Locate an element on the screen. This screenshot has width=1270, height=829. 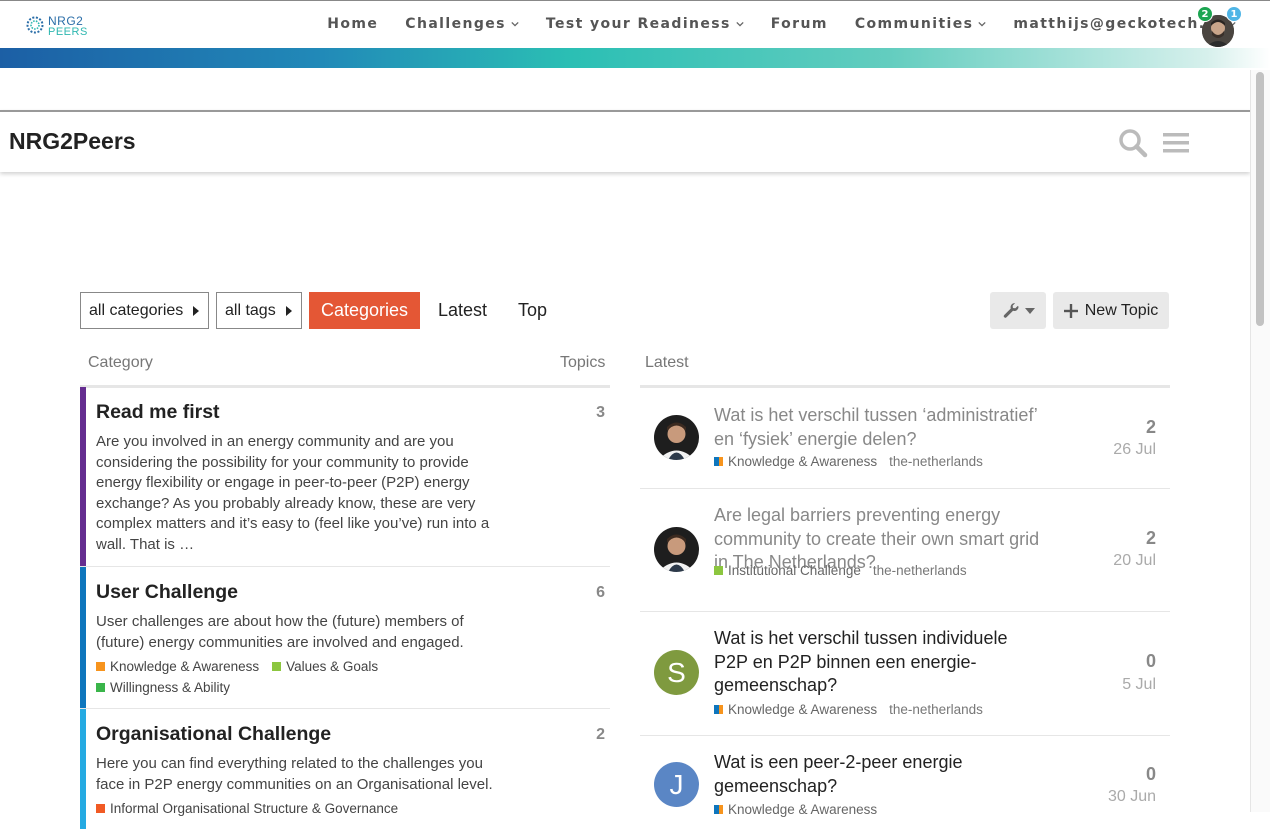
tab-top-label: Top is located at coordinates (533, 310).